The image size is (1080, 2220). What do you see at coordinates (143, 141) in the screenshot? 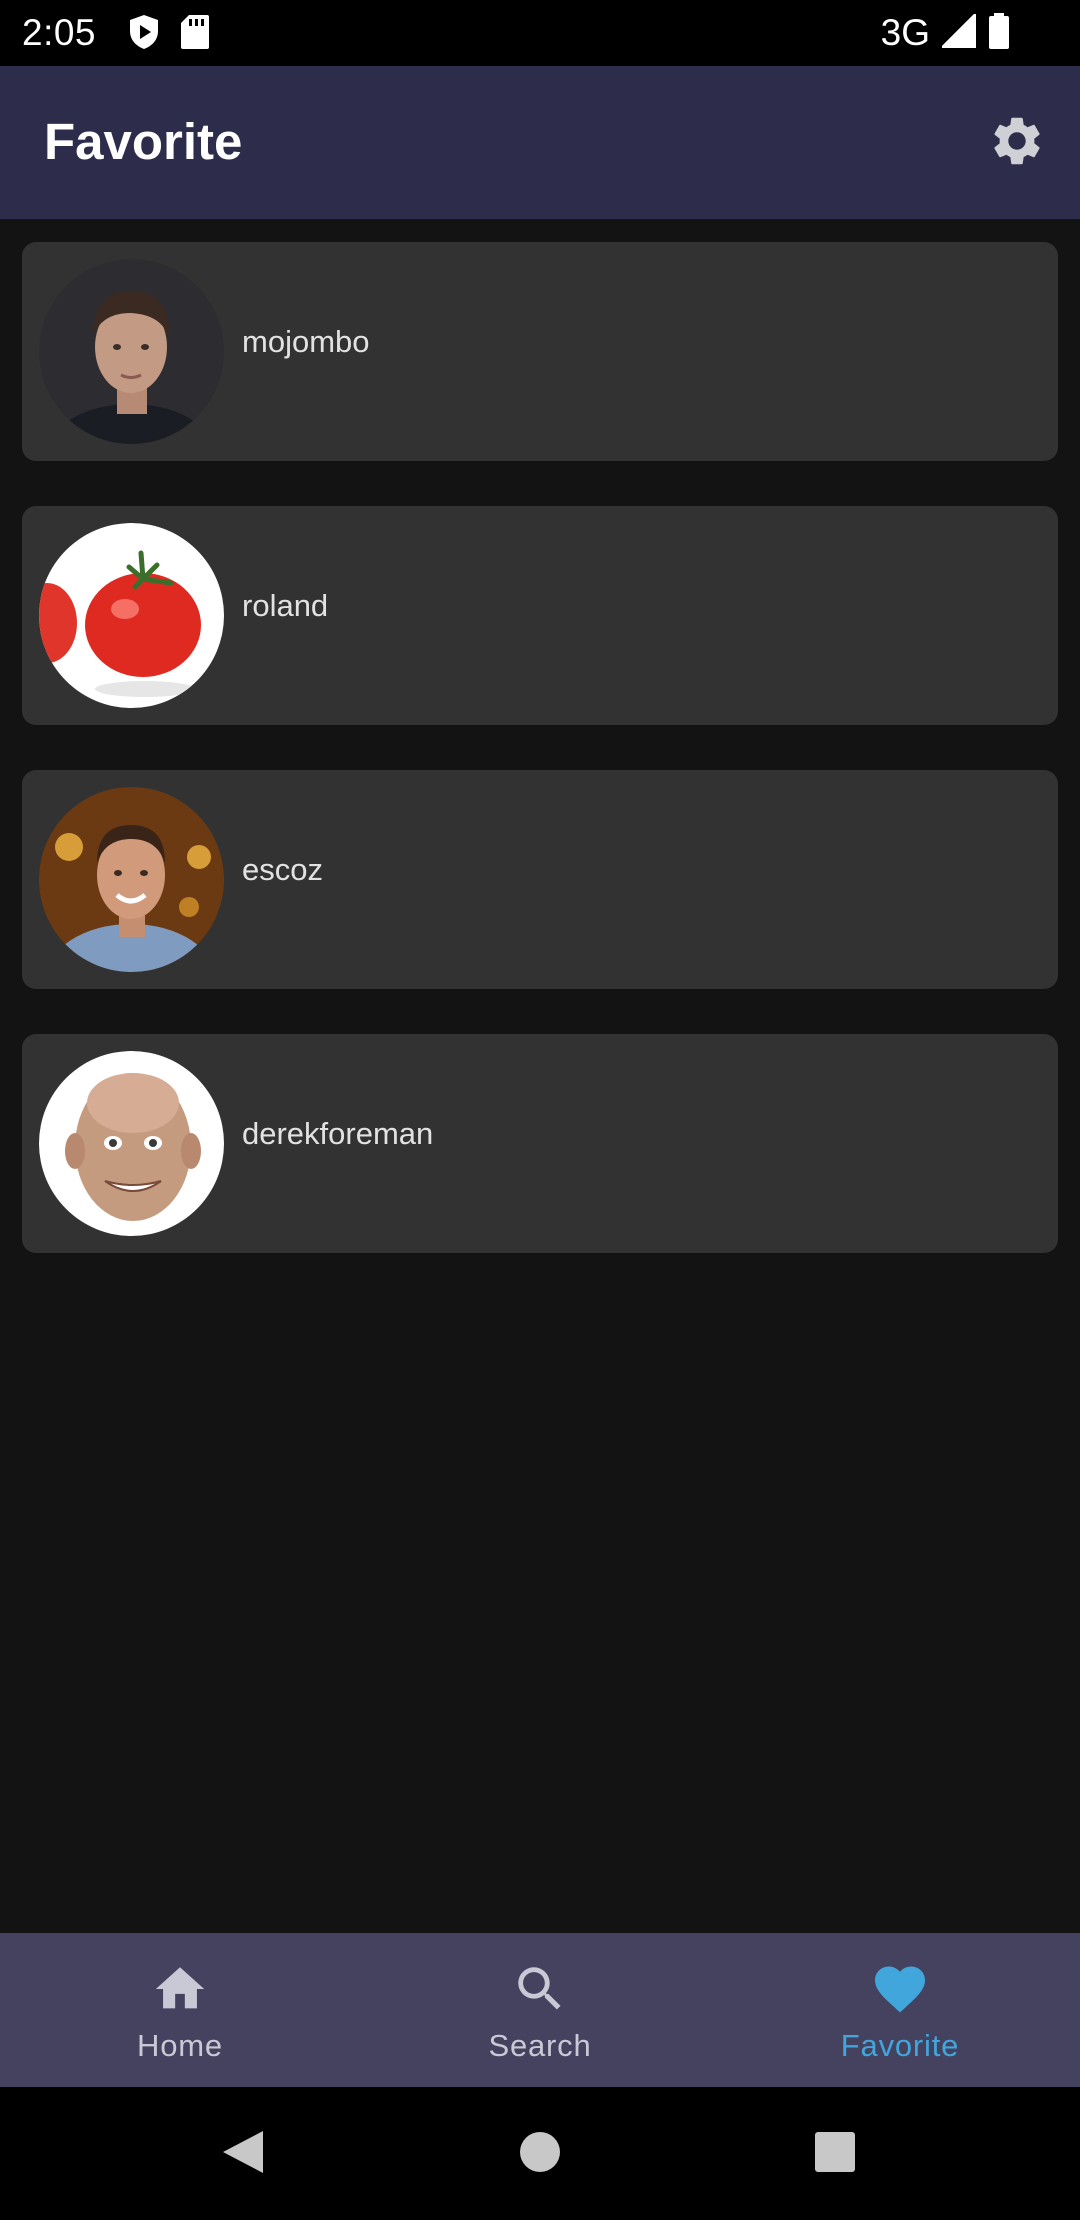
I see `page-title: Favorite` at bounding box center [143, 141].